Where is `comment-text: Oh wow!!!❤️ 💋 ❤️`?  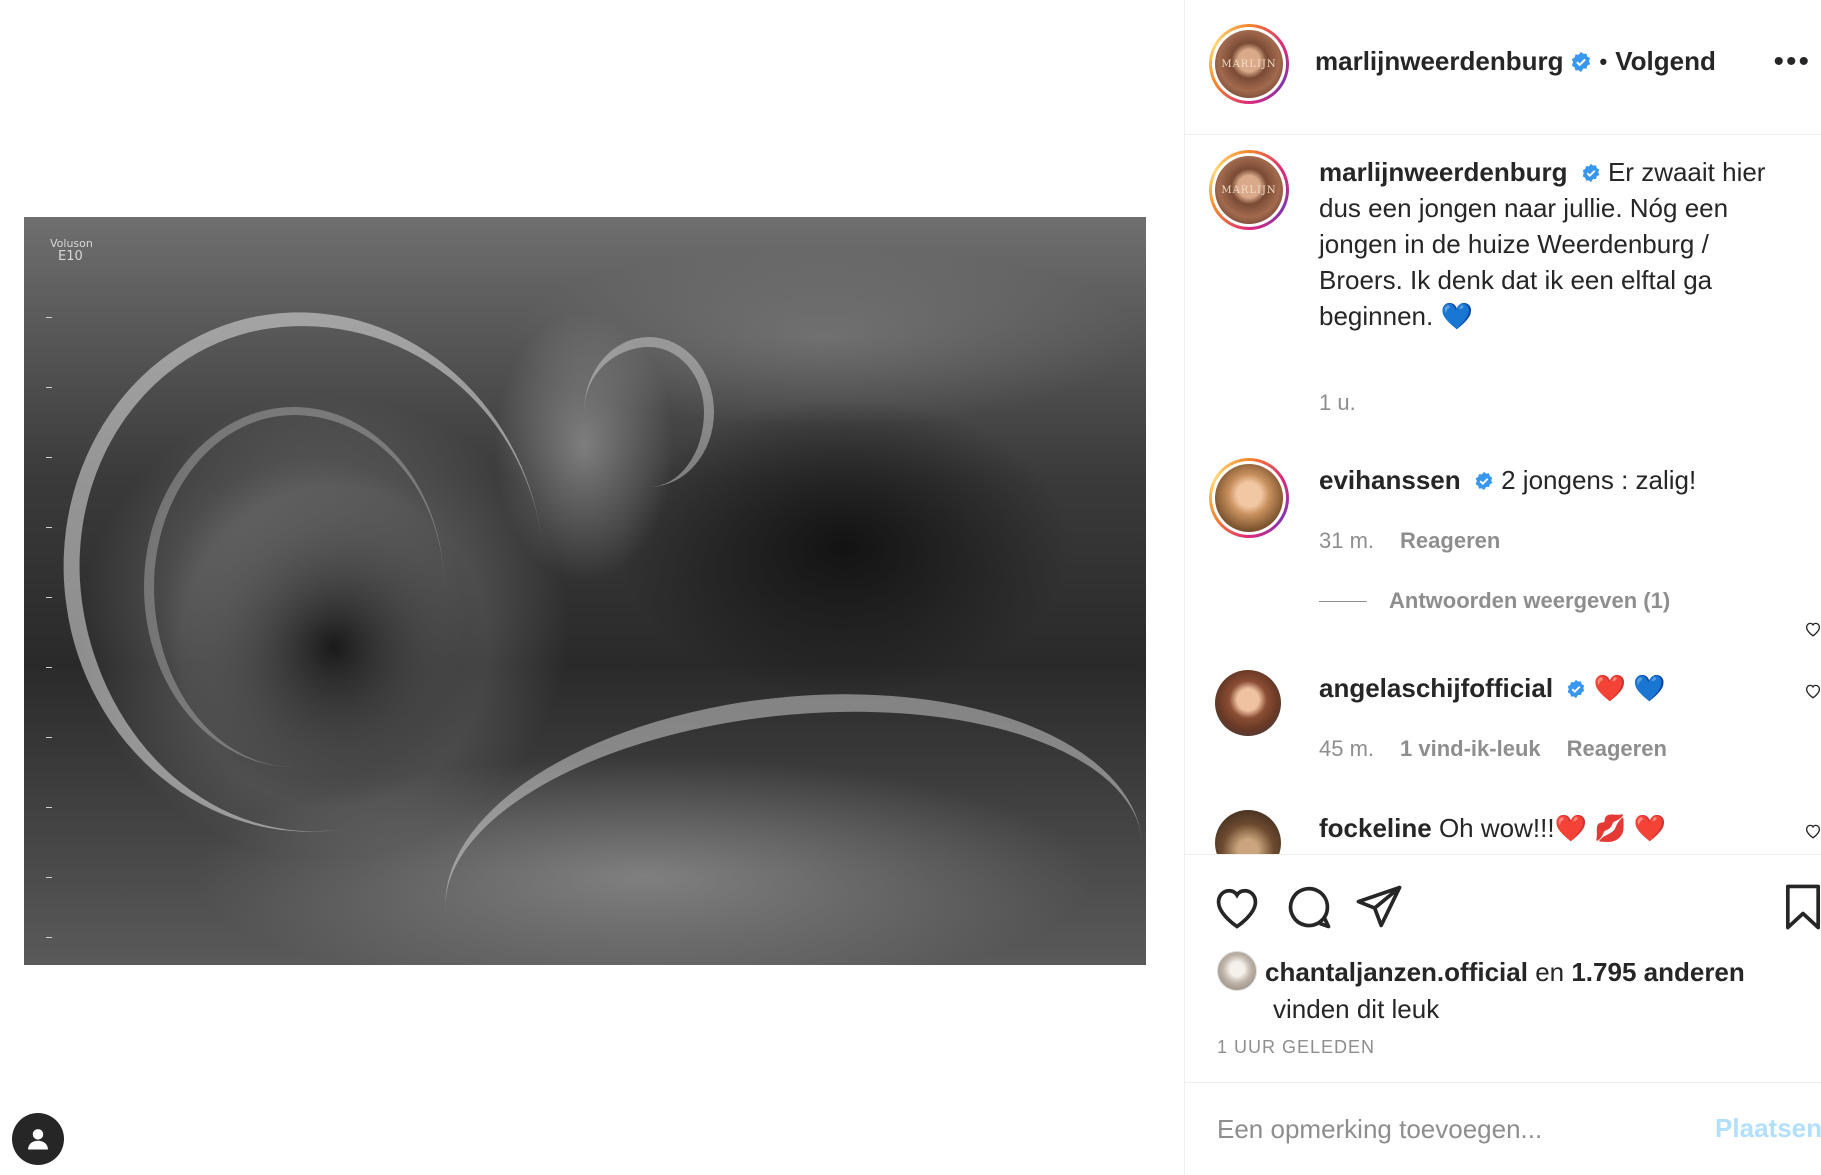
comment-text: Oh wow!!!❤️ 💋 ❤️ is located at coordinates (1552, 828).